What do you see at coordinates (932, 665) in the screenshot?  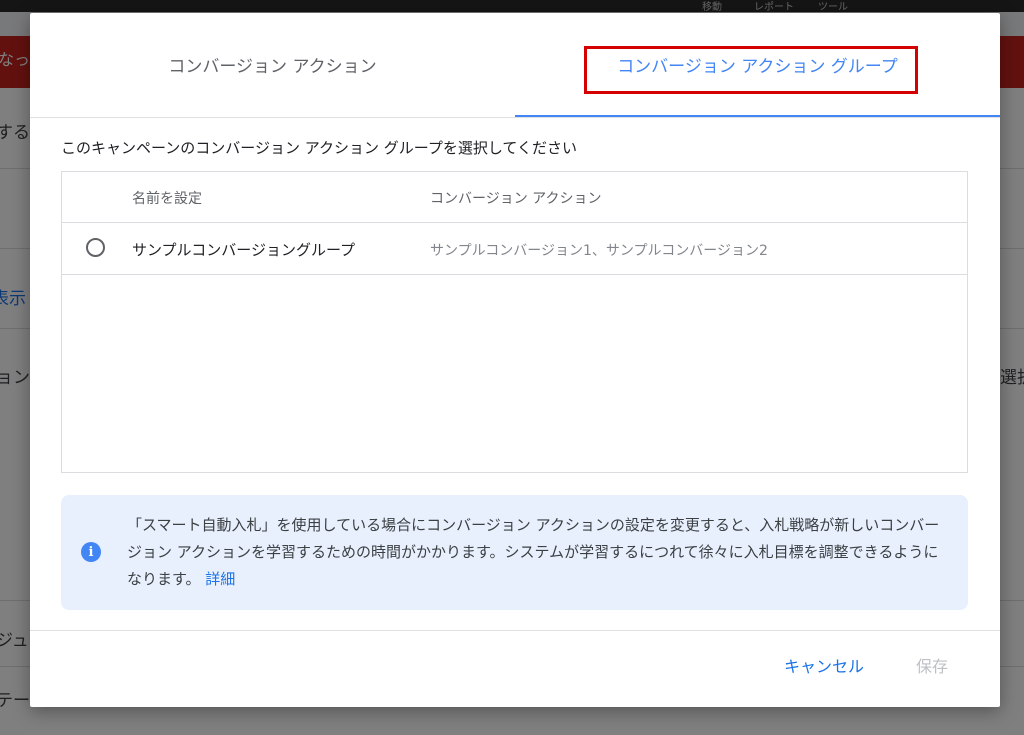 I see `save-button: 保存` at bounding box center [932, 665].